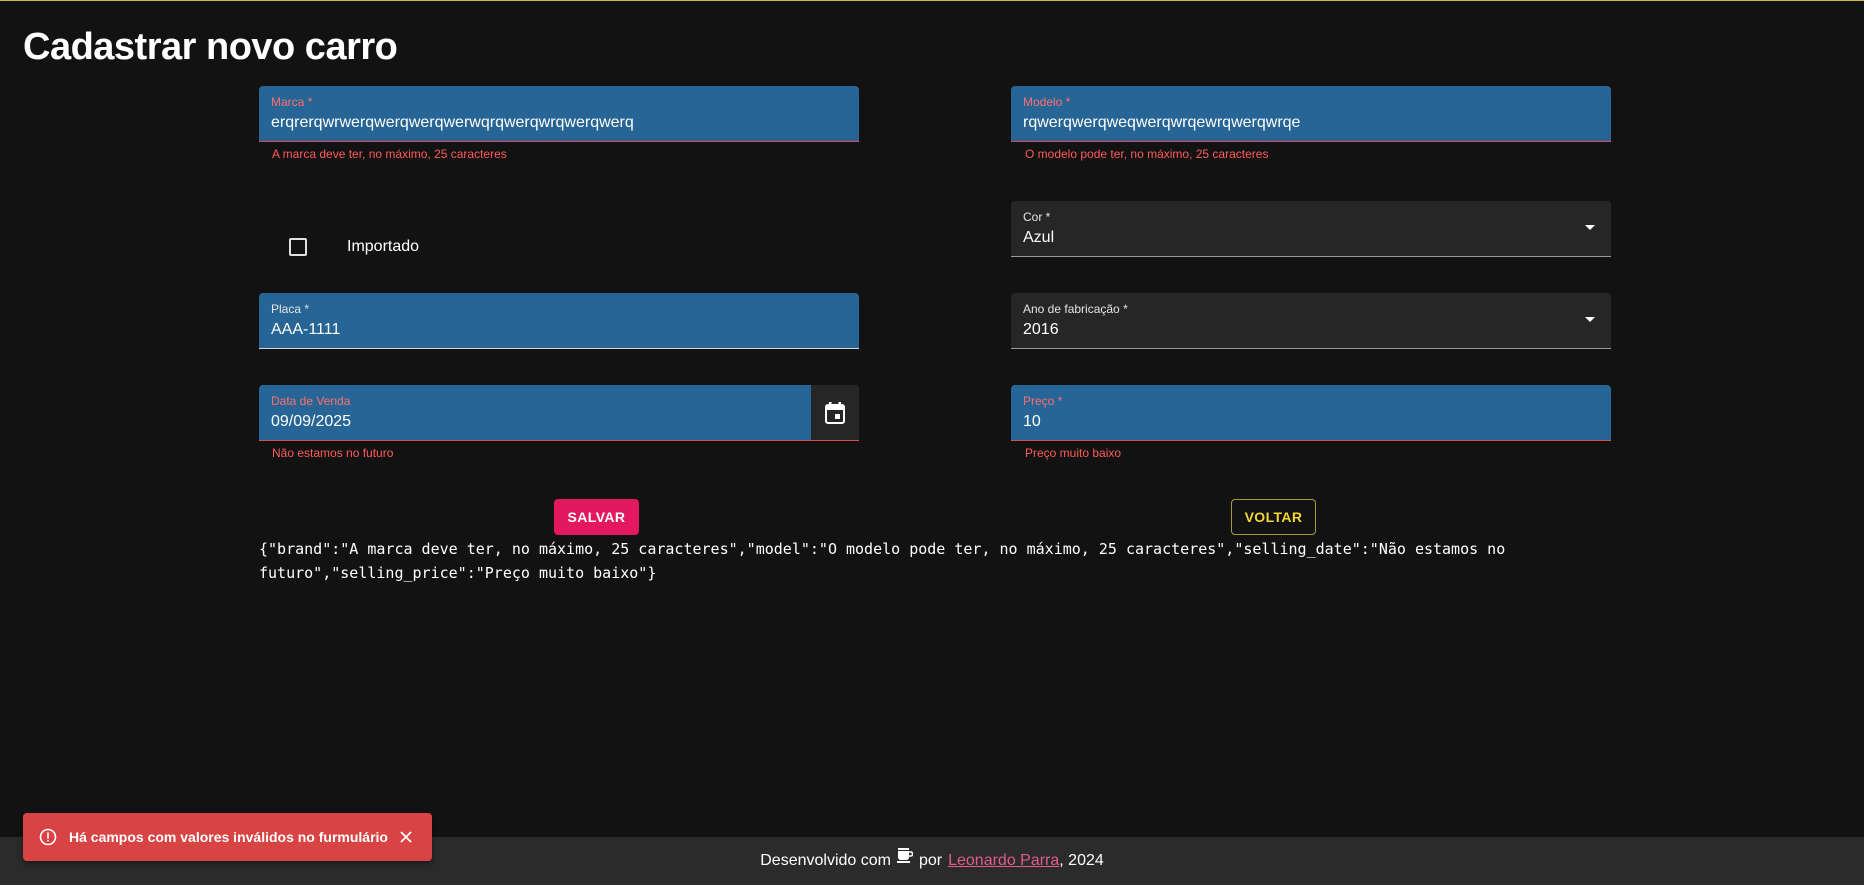 The image size is (1864, 885). Describe the element at coordinates (1041, 329) in the screenshot. I see `year-value: 2016` at that location.